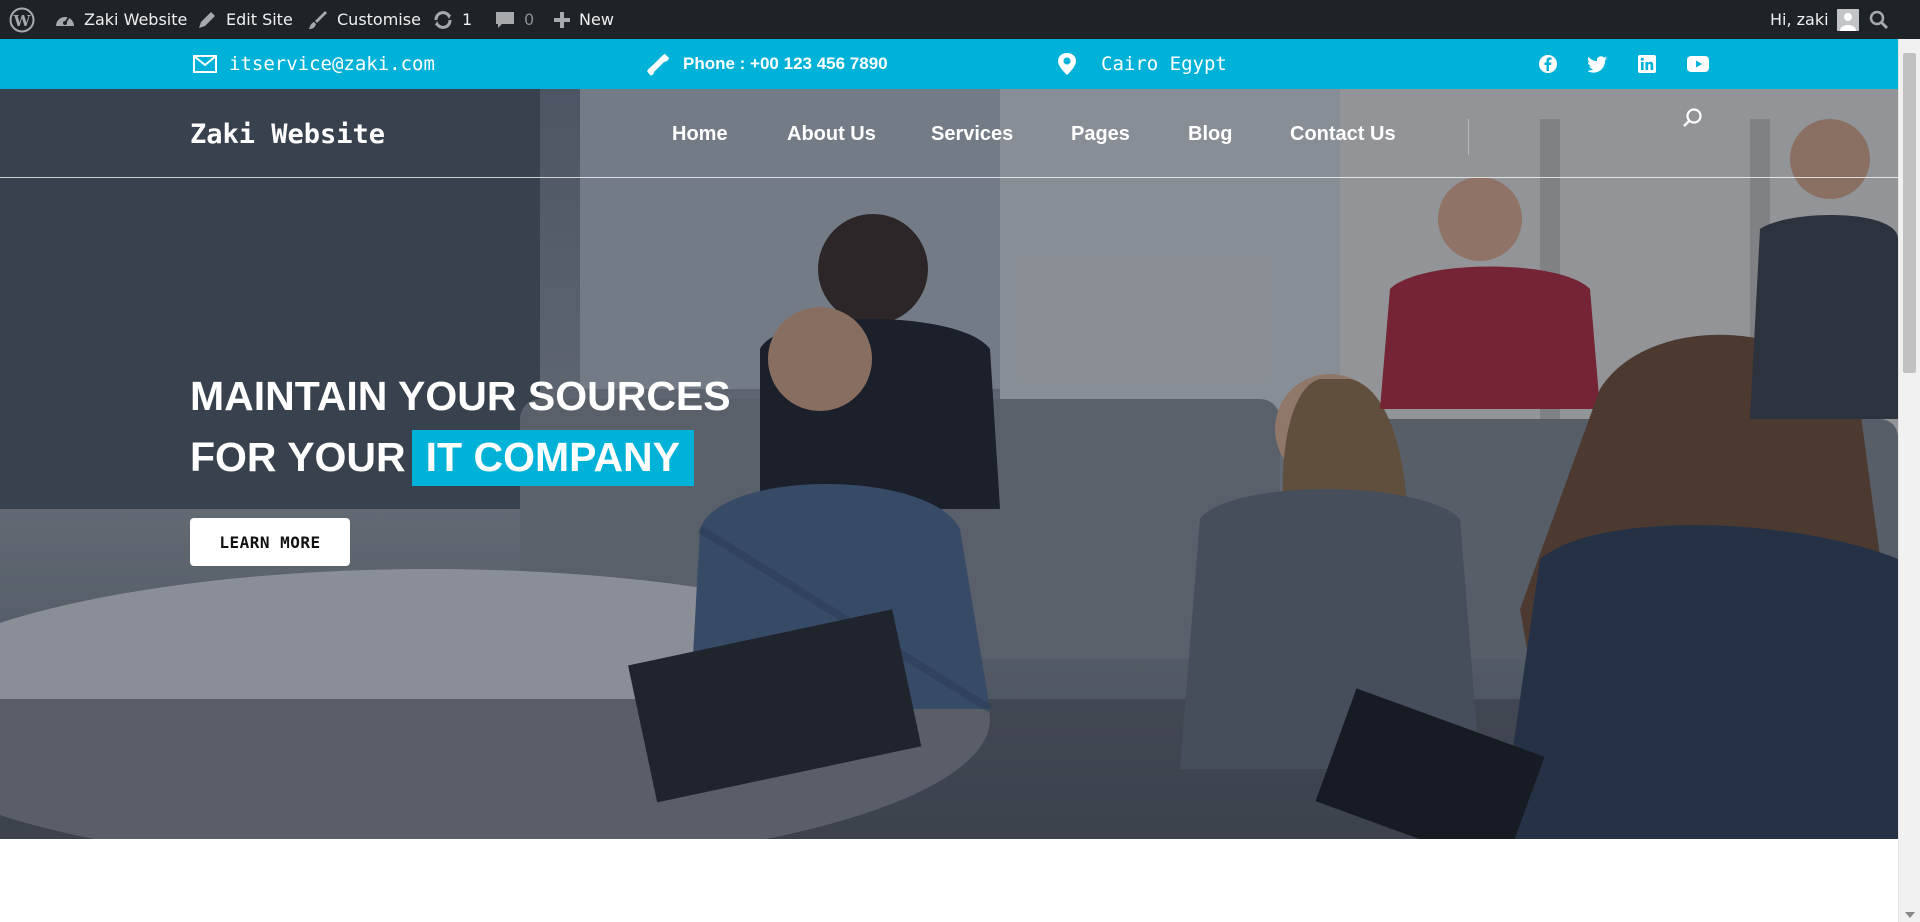  Describe the element at coordinates (972, 134) in the screenshot. I see `nav-services: Services` at that location.